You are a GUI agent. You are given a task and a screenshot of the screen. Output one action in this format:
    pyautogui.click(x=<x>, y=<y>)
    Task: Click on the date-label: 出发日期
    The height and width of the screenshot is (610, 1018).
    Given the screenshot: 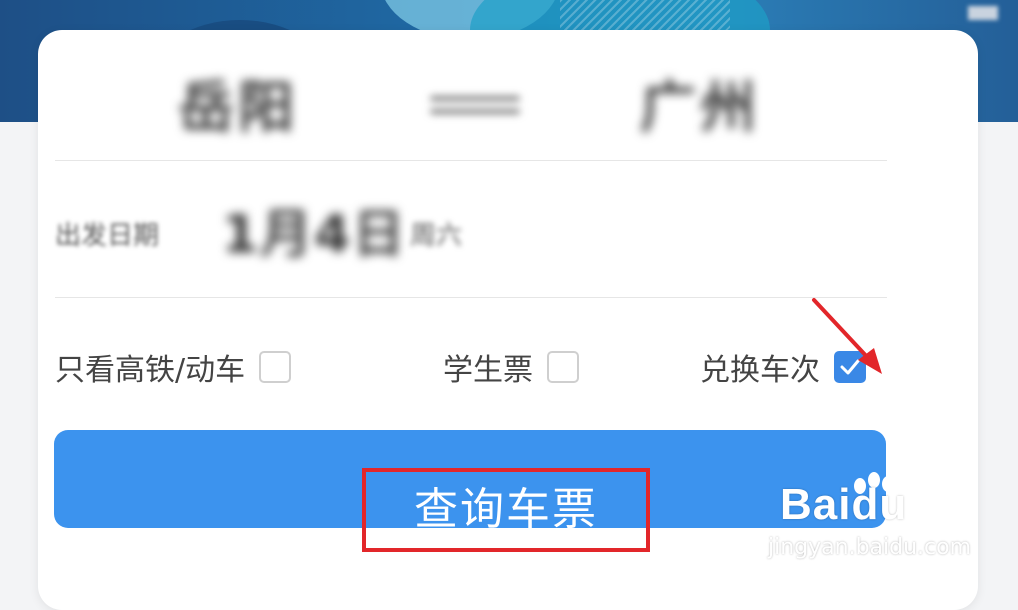 What is the action you would take?
    pyautogui.click(x=107, y=236)
    